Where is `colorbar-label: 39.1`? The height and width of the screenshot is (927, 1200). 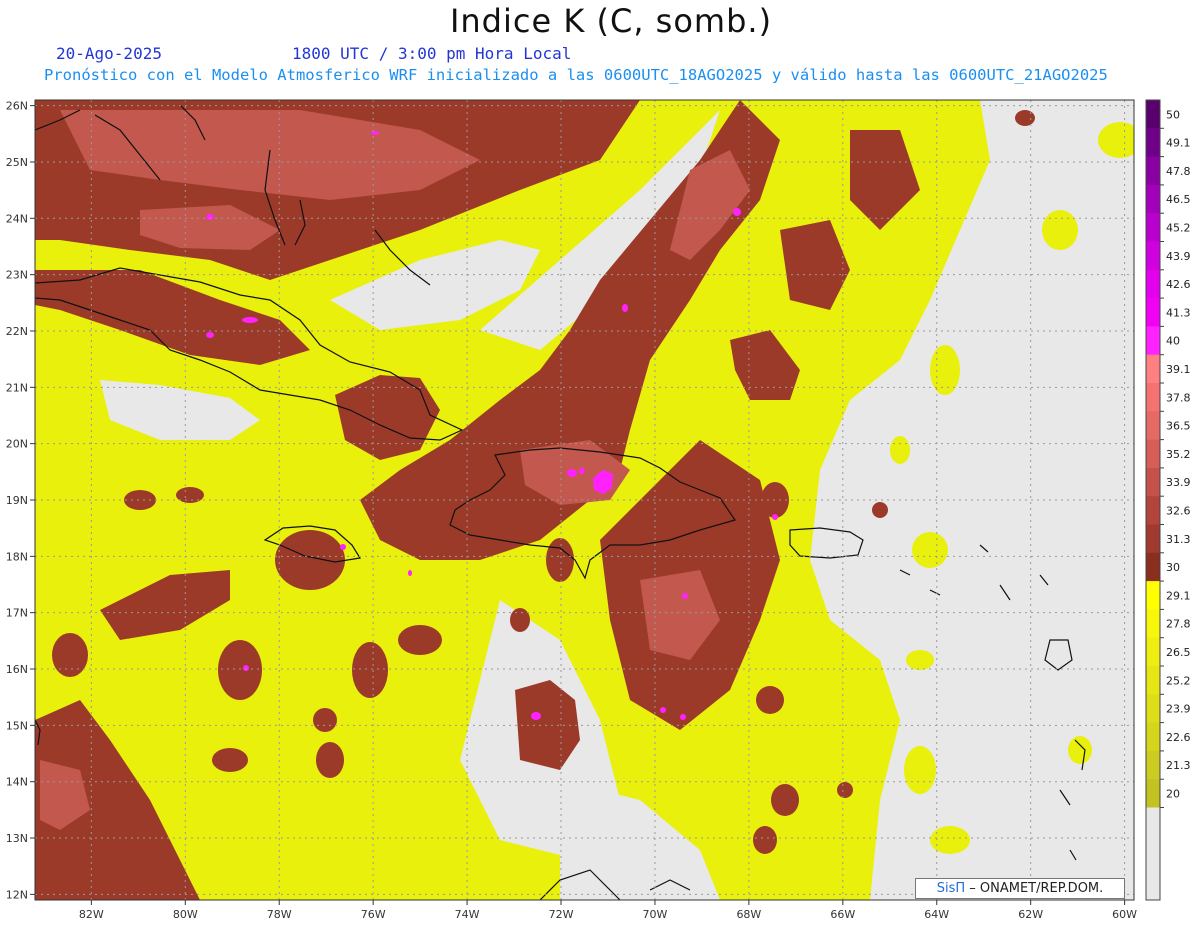
colorbar-label: 39.1 is located at coordinates (1178, 369).